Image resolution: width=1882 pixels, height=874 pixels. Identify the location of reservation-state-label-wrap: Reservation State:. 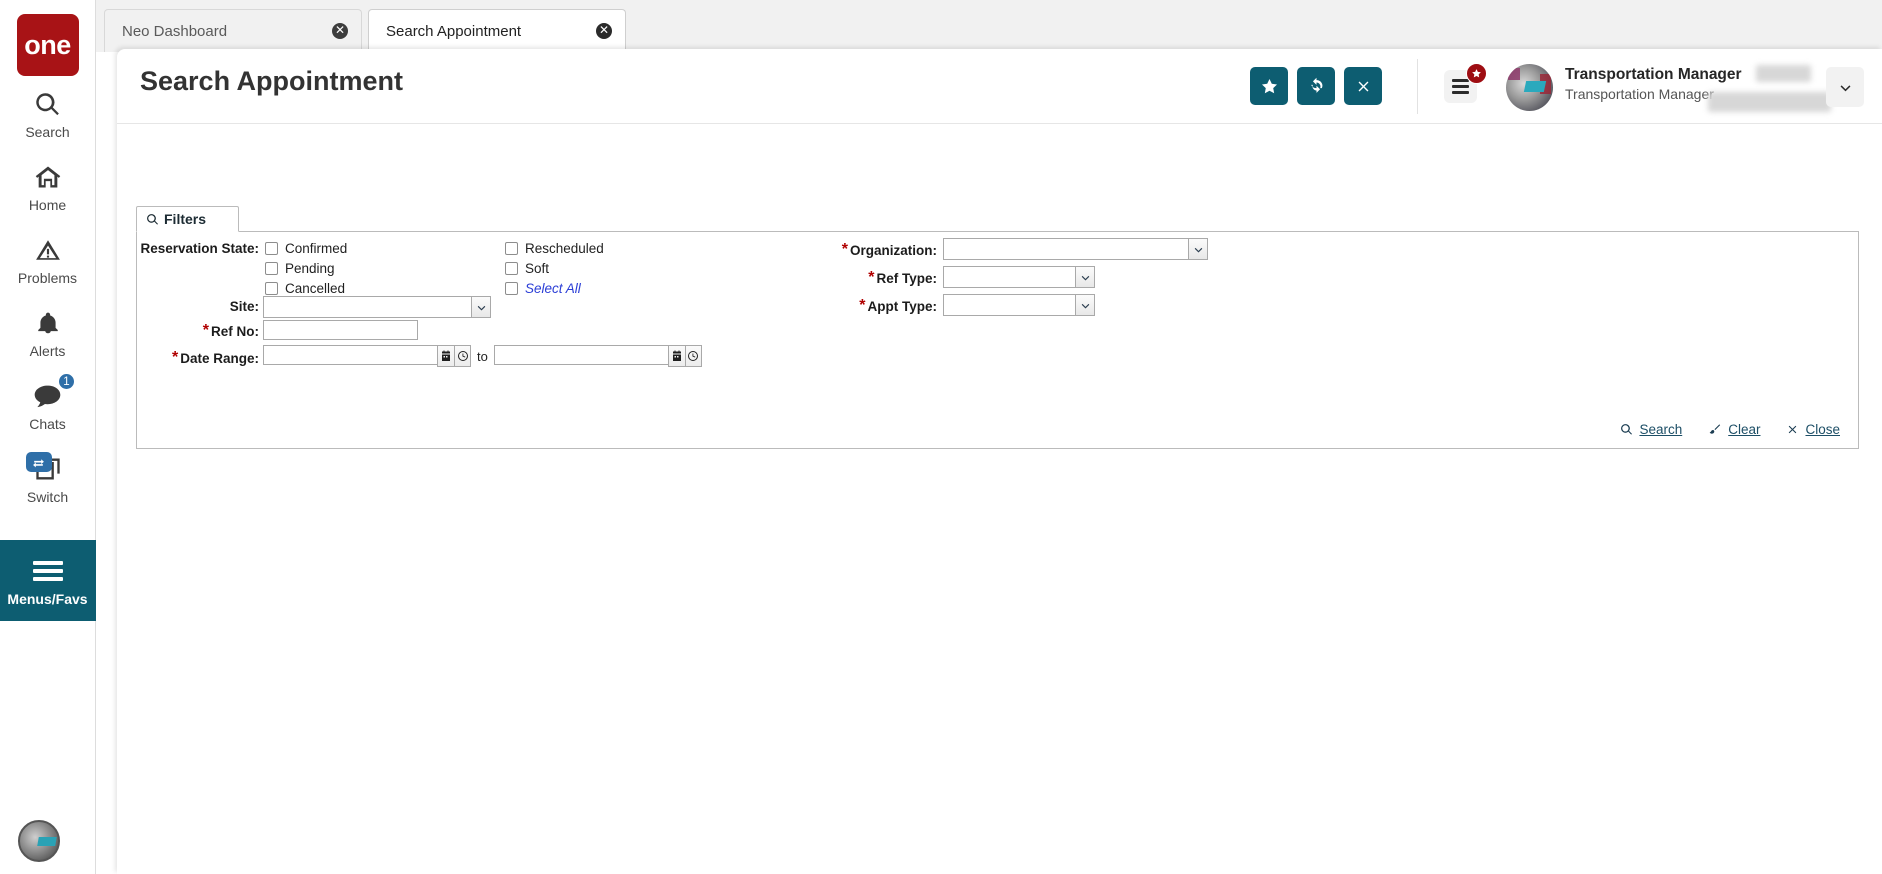
(198, 248).